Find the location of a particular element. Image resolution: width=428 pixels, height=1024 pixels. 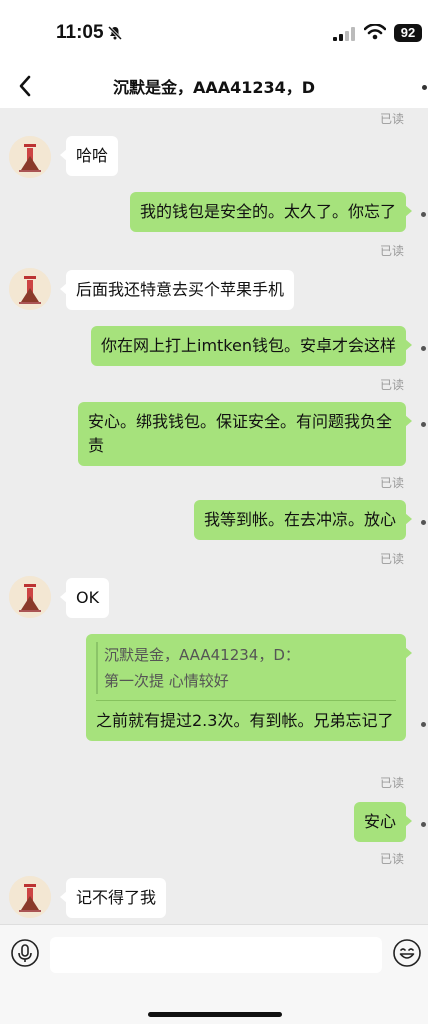

microphone-icon is located at coordinates (25, 955).